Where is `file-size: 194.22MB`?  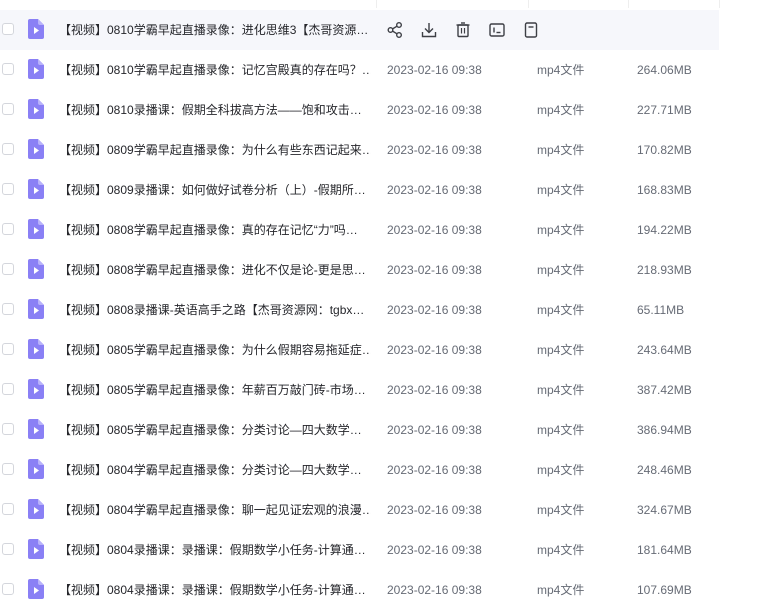
file-size: 194.22MB is located at coordinates (664, 230).